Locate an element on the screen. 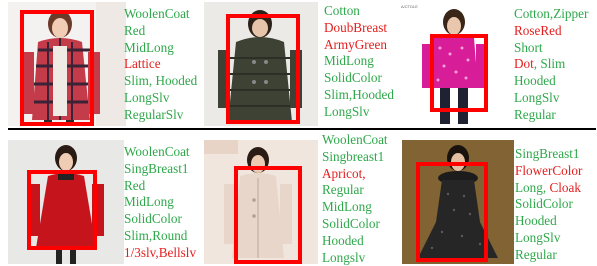 Image resolution: width=597 pixels, height=266 pixels. attribute-line: Regular is located at coordinates (548, 255).